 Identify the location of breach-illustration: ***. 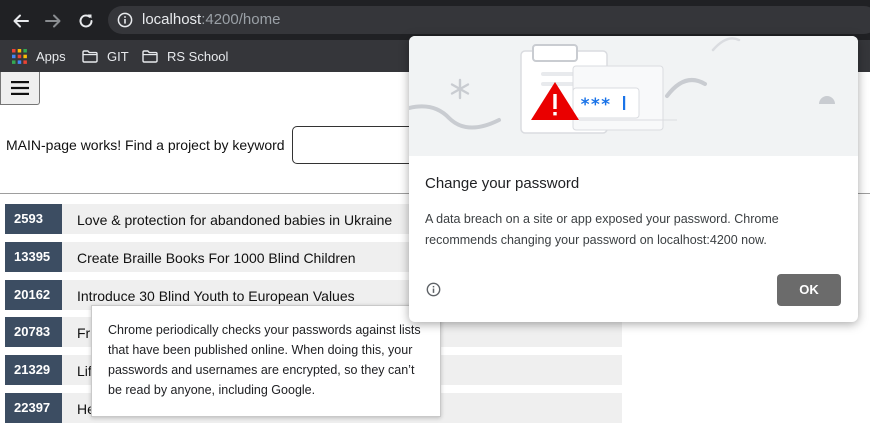
(633, 96).